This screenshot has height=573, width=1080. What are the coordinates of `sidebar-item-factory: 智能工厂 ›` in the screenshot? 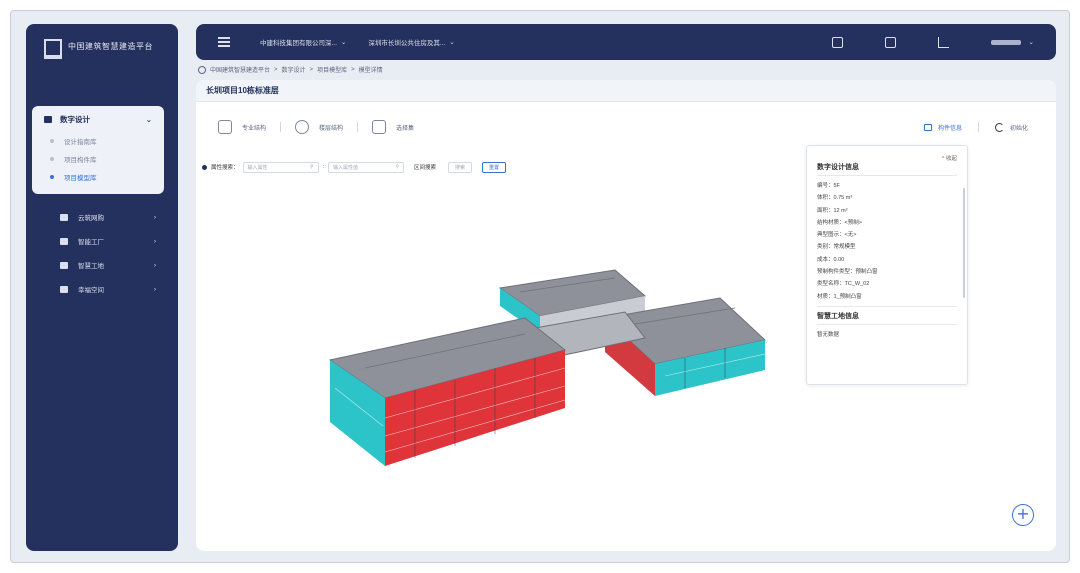 It's located at (102, 241).